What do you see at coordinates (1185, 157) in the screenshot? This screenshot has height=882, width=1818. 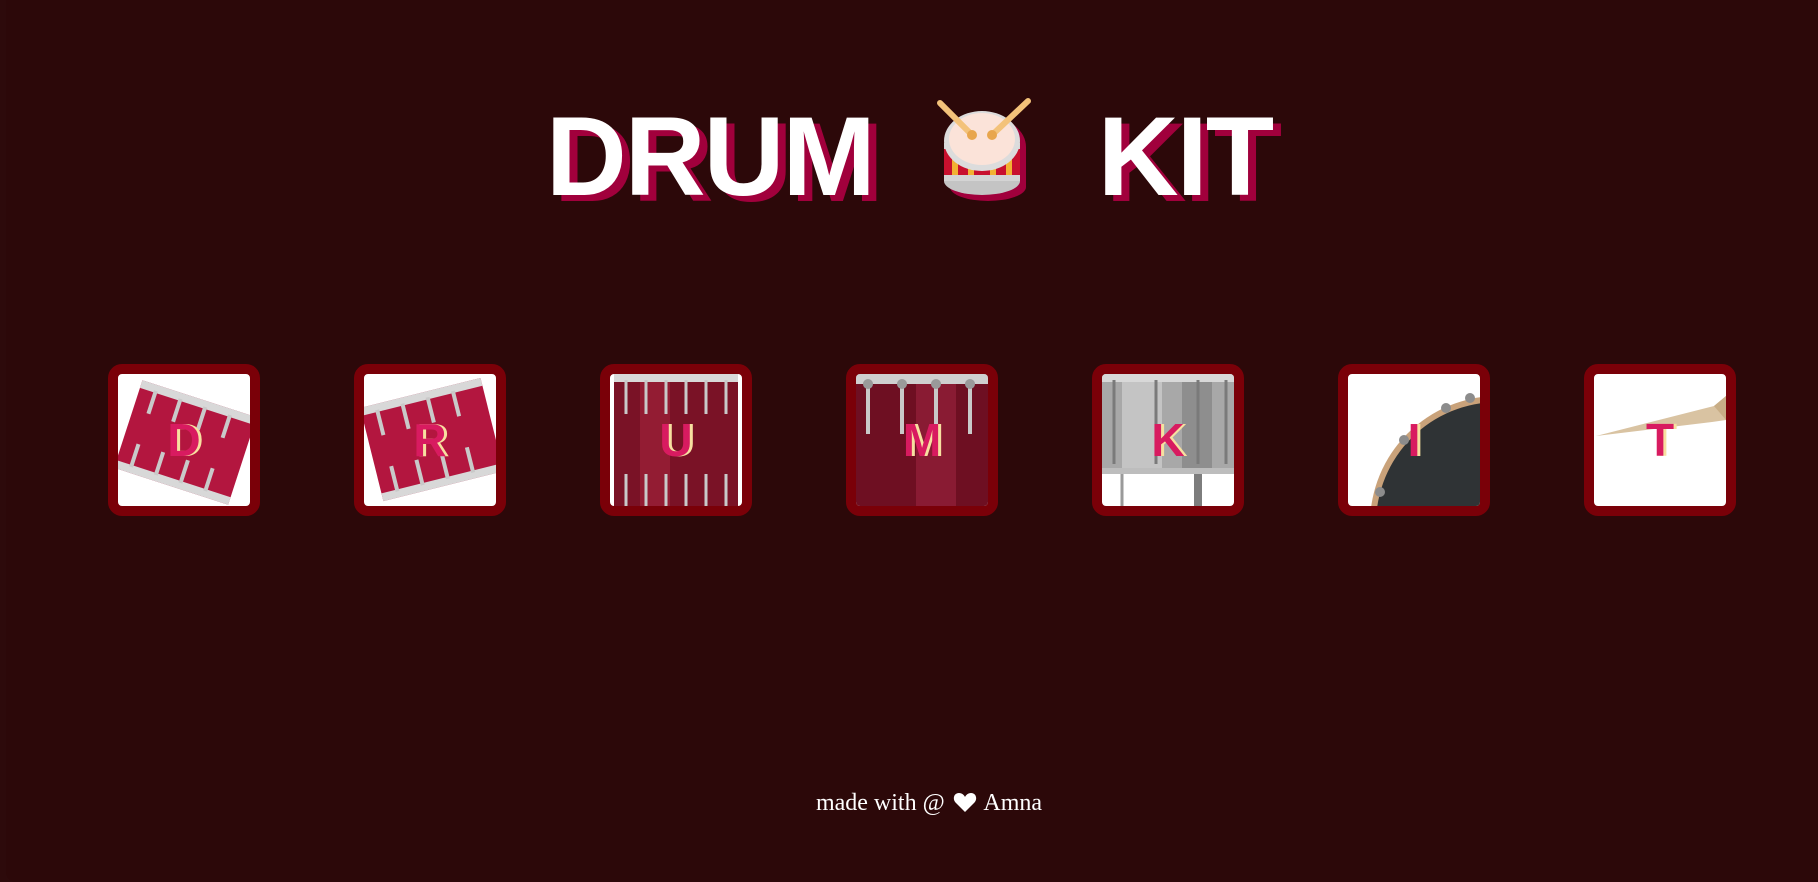 I see `title-word-kit: KIT` at bounding box center [1185, 157].